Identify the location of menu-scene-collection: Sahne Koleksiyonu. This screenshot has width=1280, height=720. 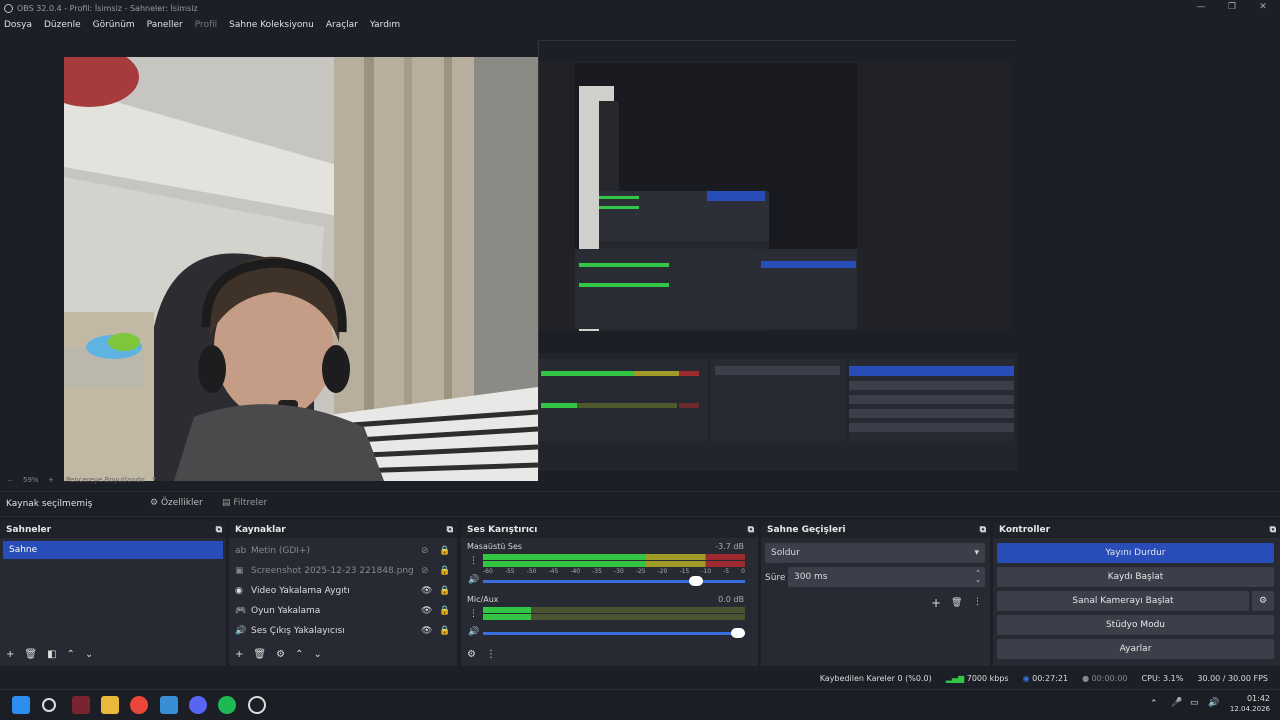
(271, 25).